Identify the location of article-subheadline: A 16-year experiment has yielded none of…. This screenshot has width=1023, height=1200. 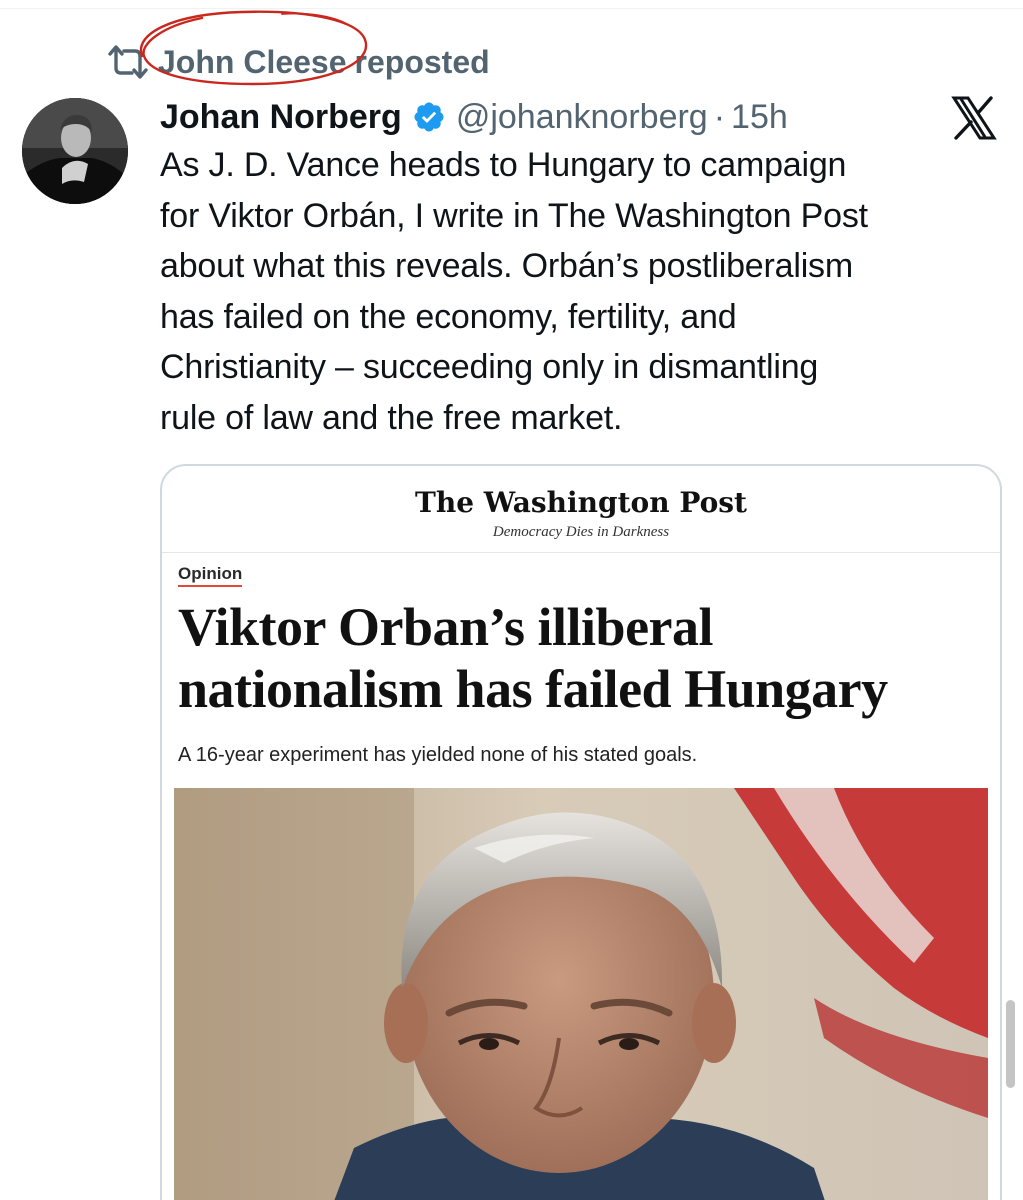
(438, 755).